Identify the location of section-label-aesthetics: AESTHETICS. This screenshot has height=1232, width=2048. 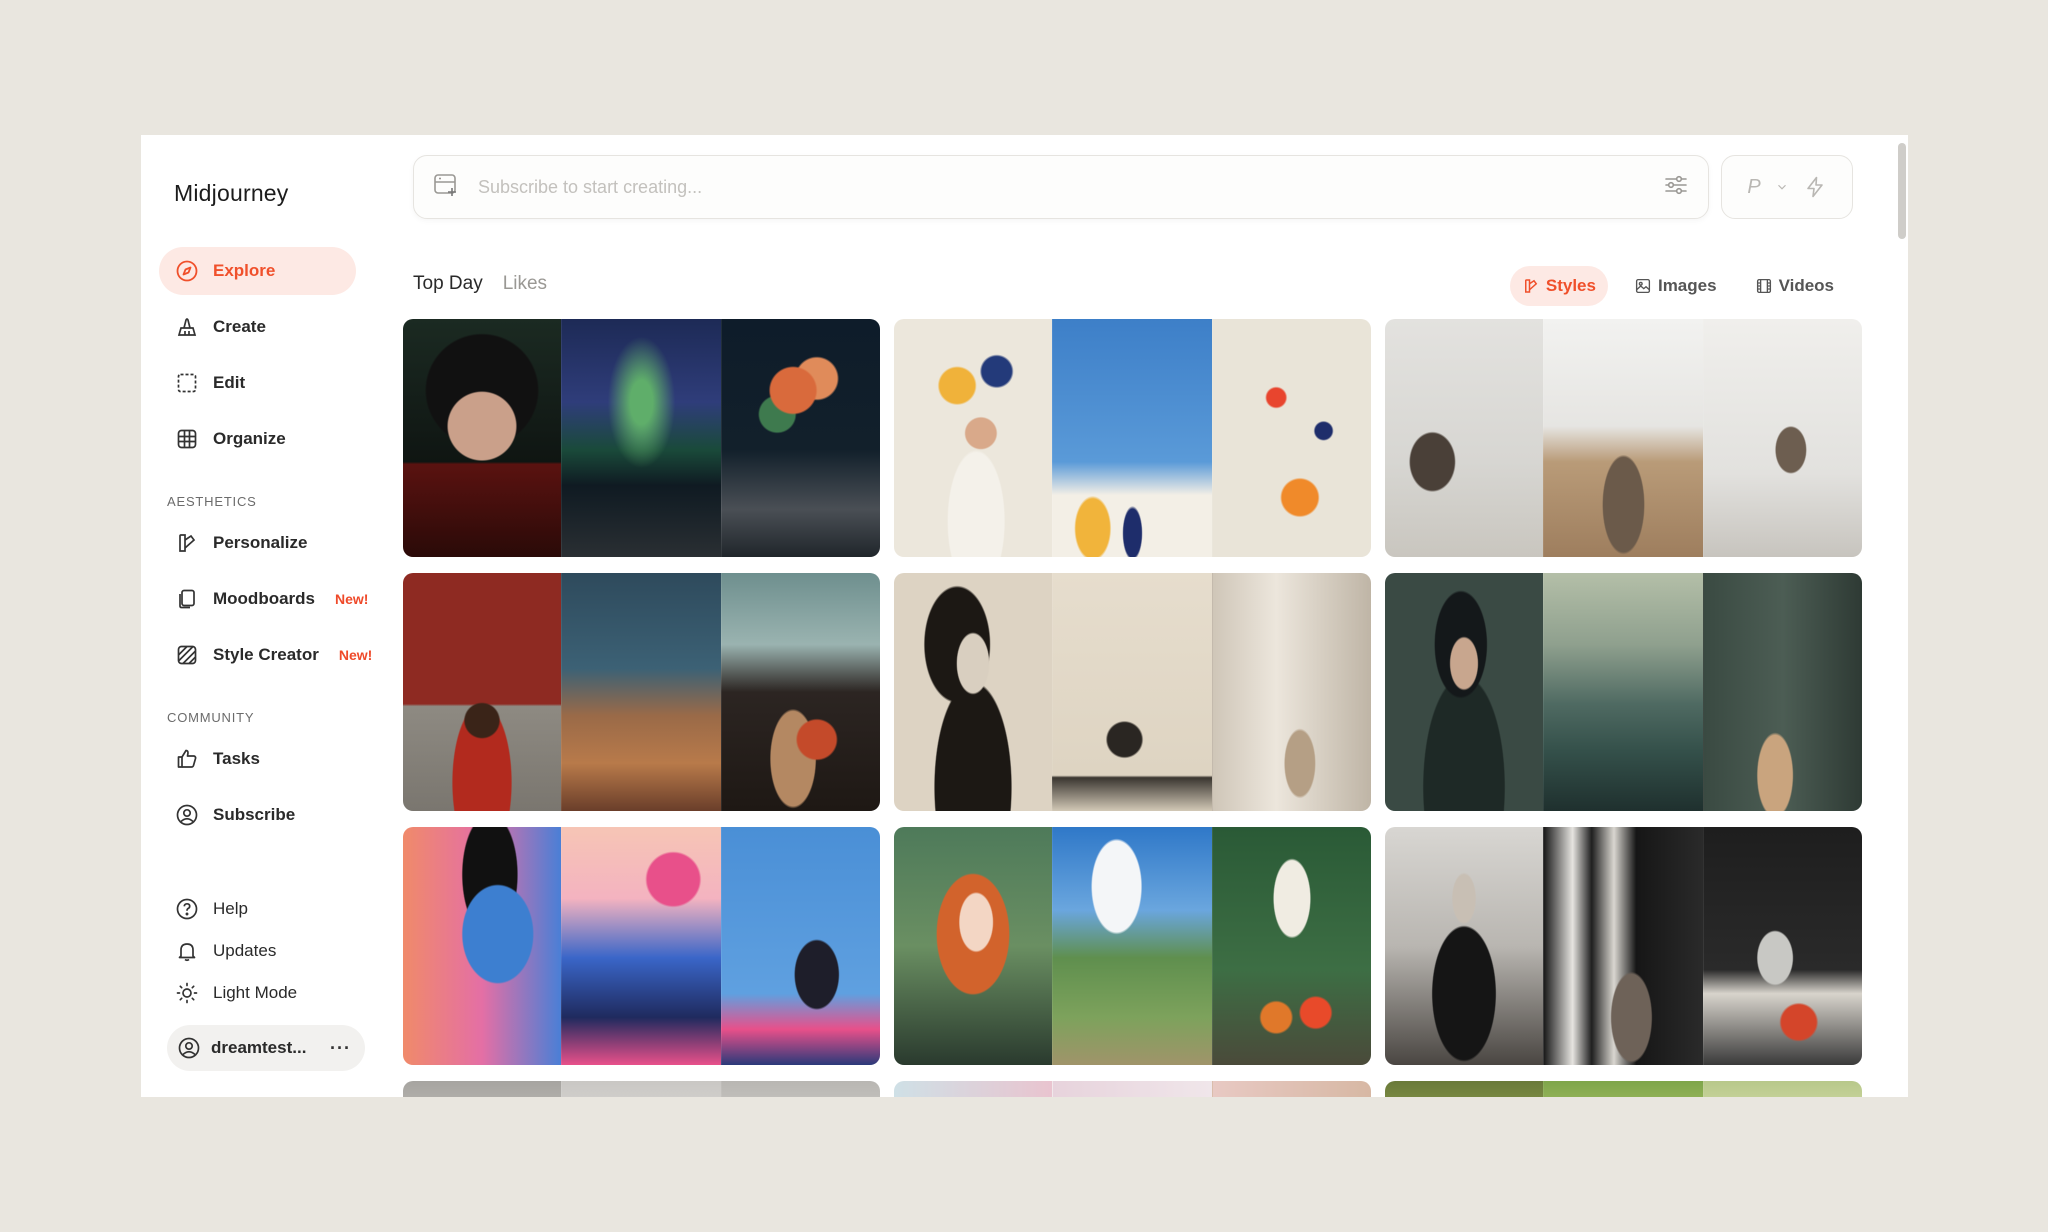
(212, 501).